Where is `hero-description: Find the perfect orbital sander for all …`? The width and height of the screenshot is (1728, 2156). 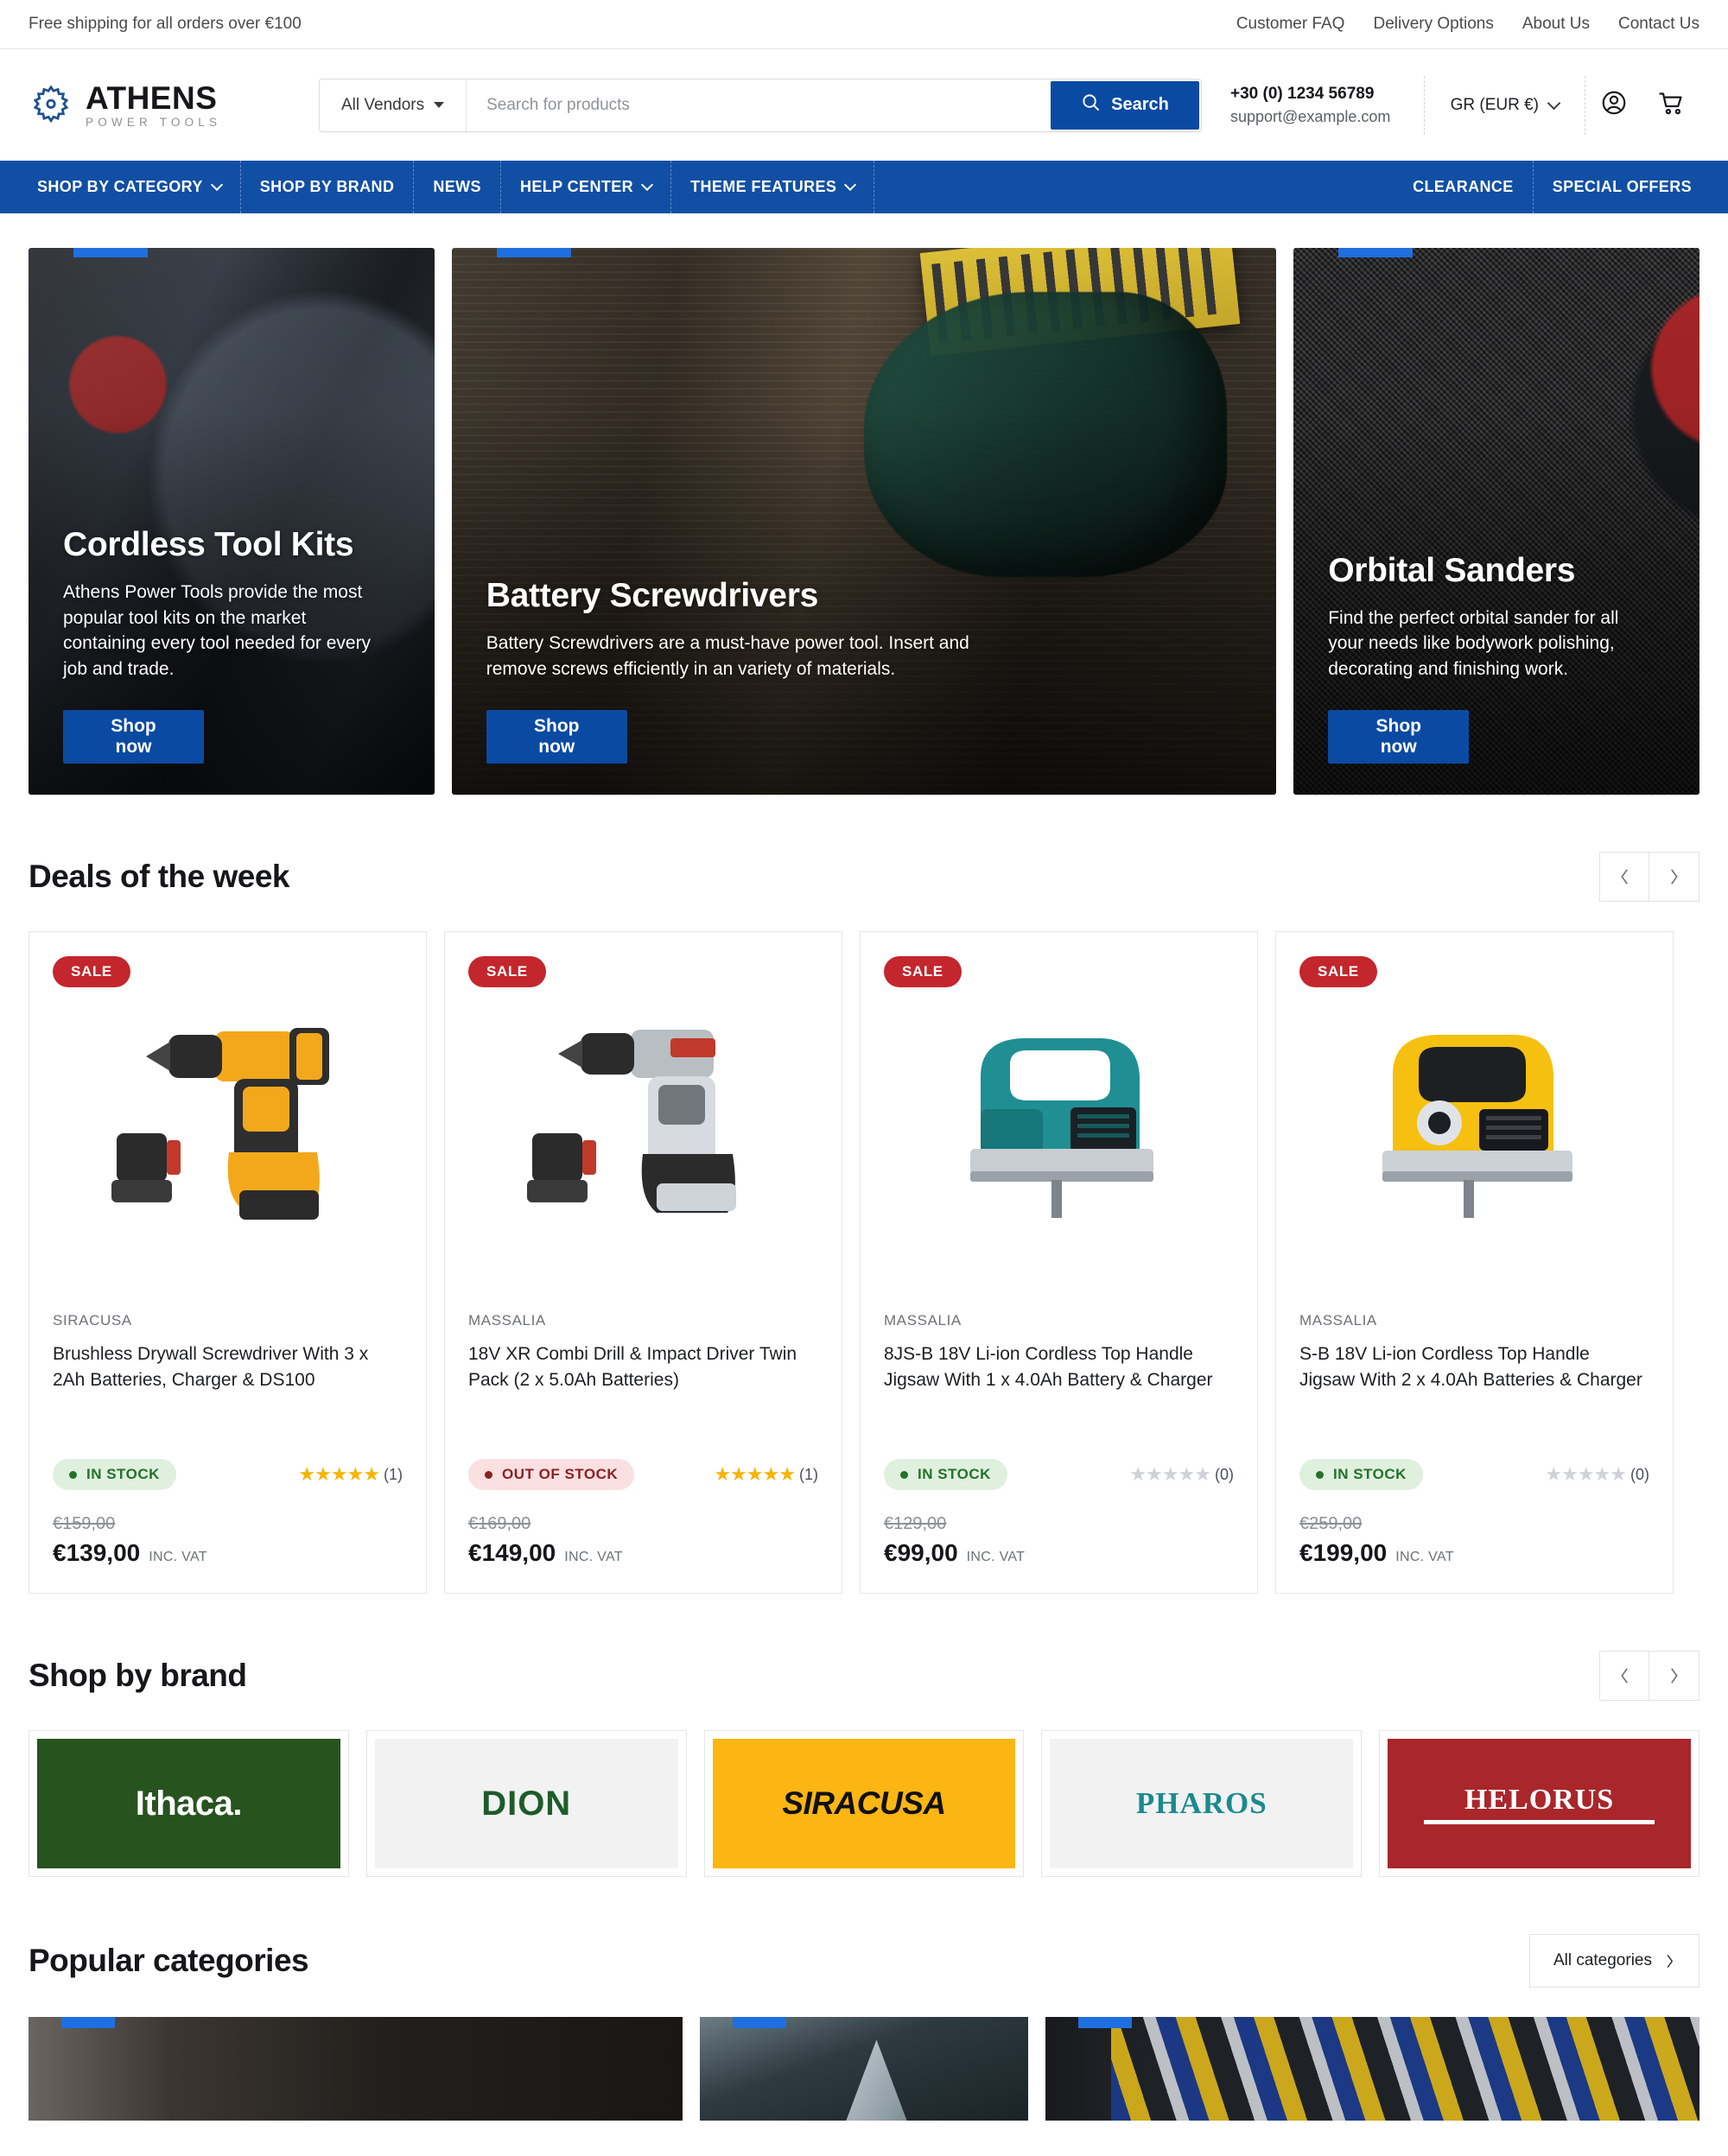
hero-description: Find the perfect orbital sander for all … is located at coordinates (1473, 643).